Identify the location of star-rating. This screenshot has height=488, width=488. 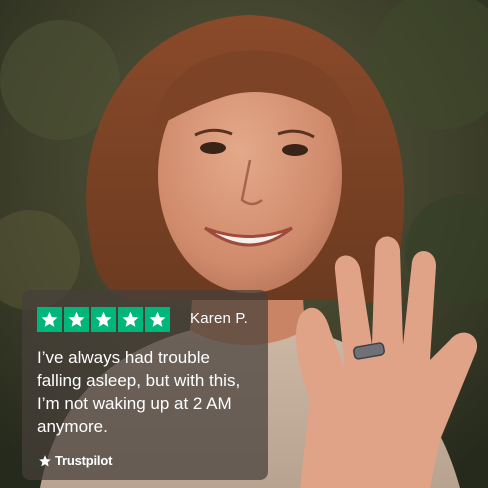
(103, 319).